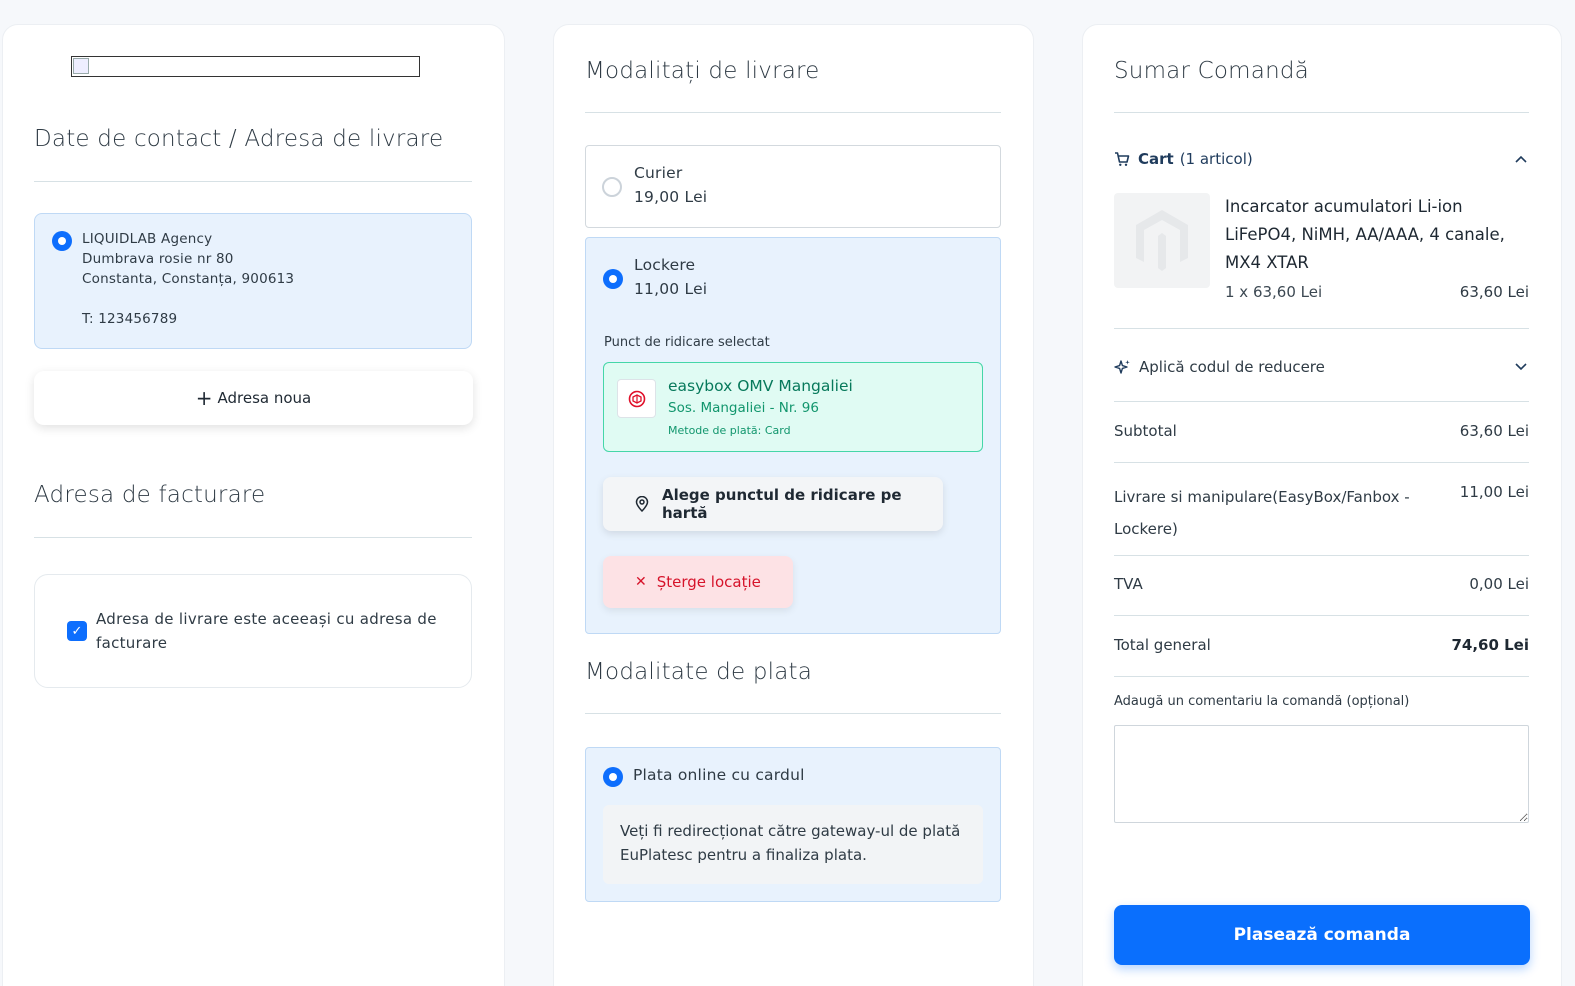  Describe the element at coordinates (1145, 431) in the screenshot. I see `summary-row-label: Subtotal` at that location.